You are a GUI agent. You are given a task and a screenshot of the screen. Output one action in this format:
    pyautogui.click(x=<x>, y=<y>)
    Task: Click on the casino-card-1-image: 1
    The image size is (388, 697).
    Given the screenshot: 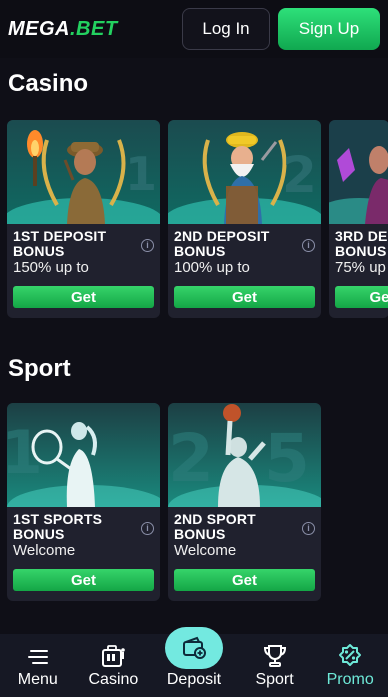 What is the action you would take?
    pyautogui.click(x=83, y=172)
    